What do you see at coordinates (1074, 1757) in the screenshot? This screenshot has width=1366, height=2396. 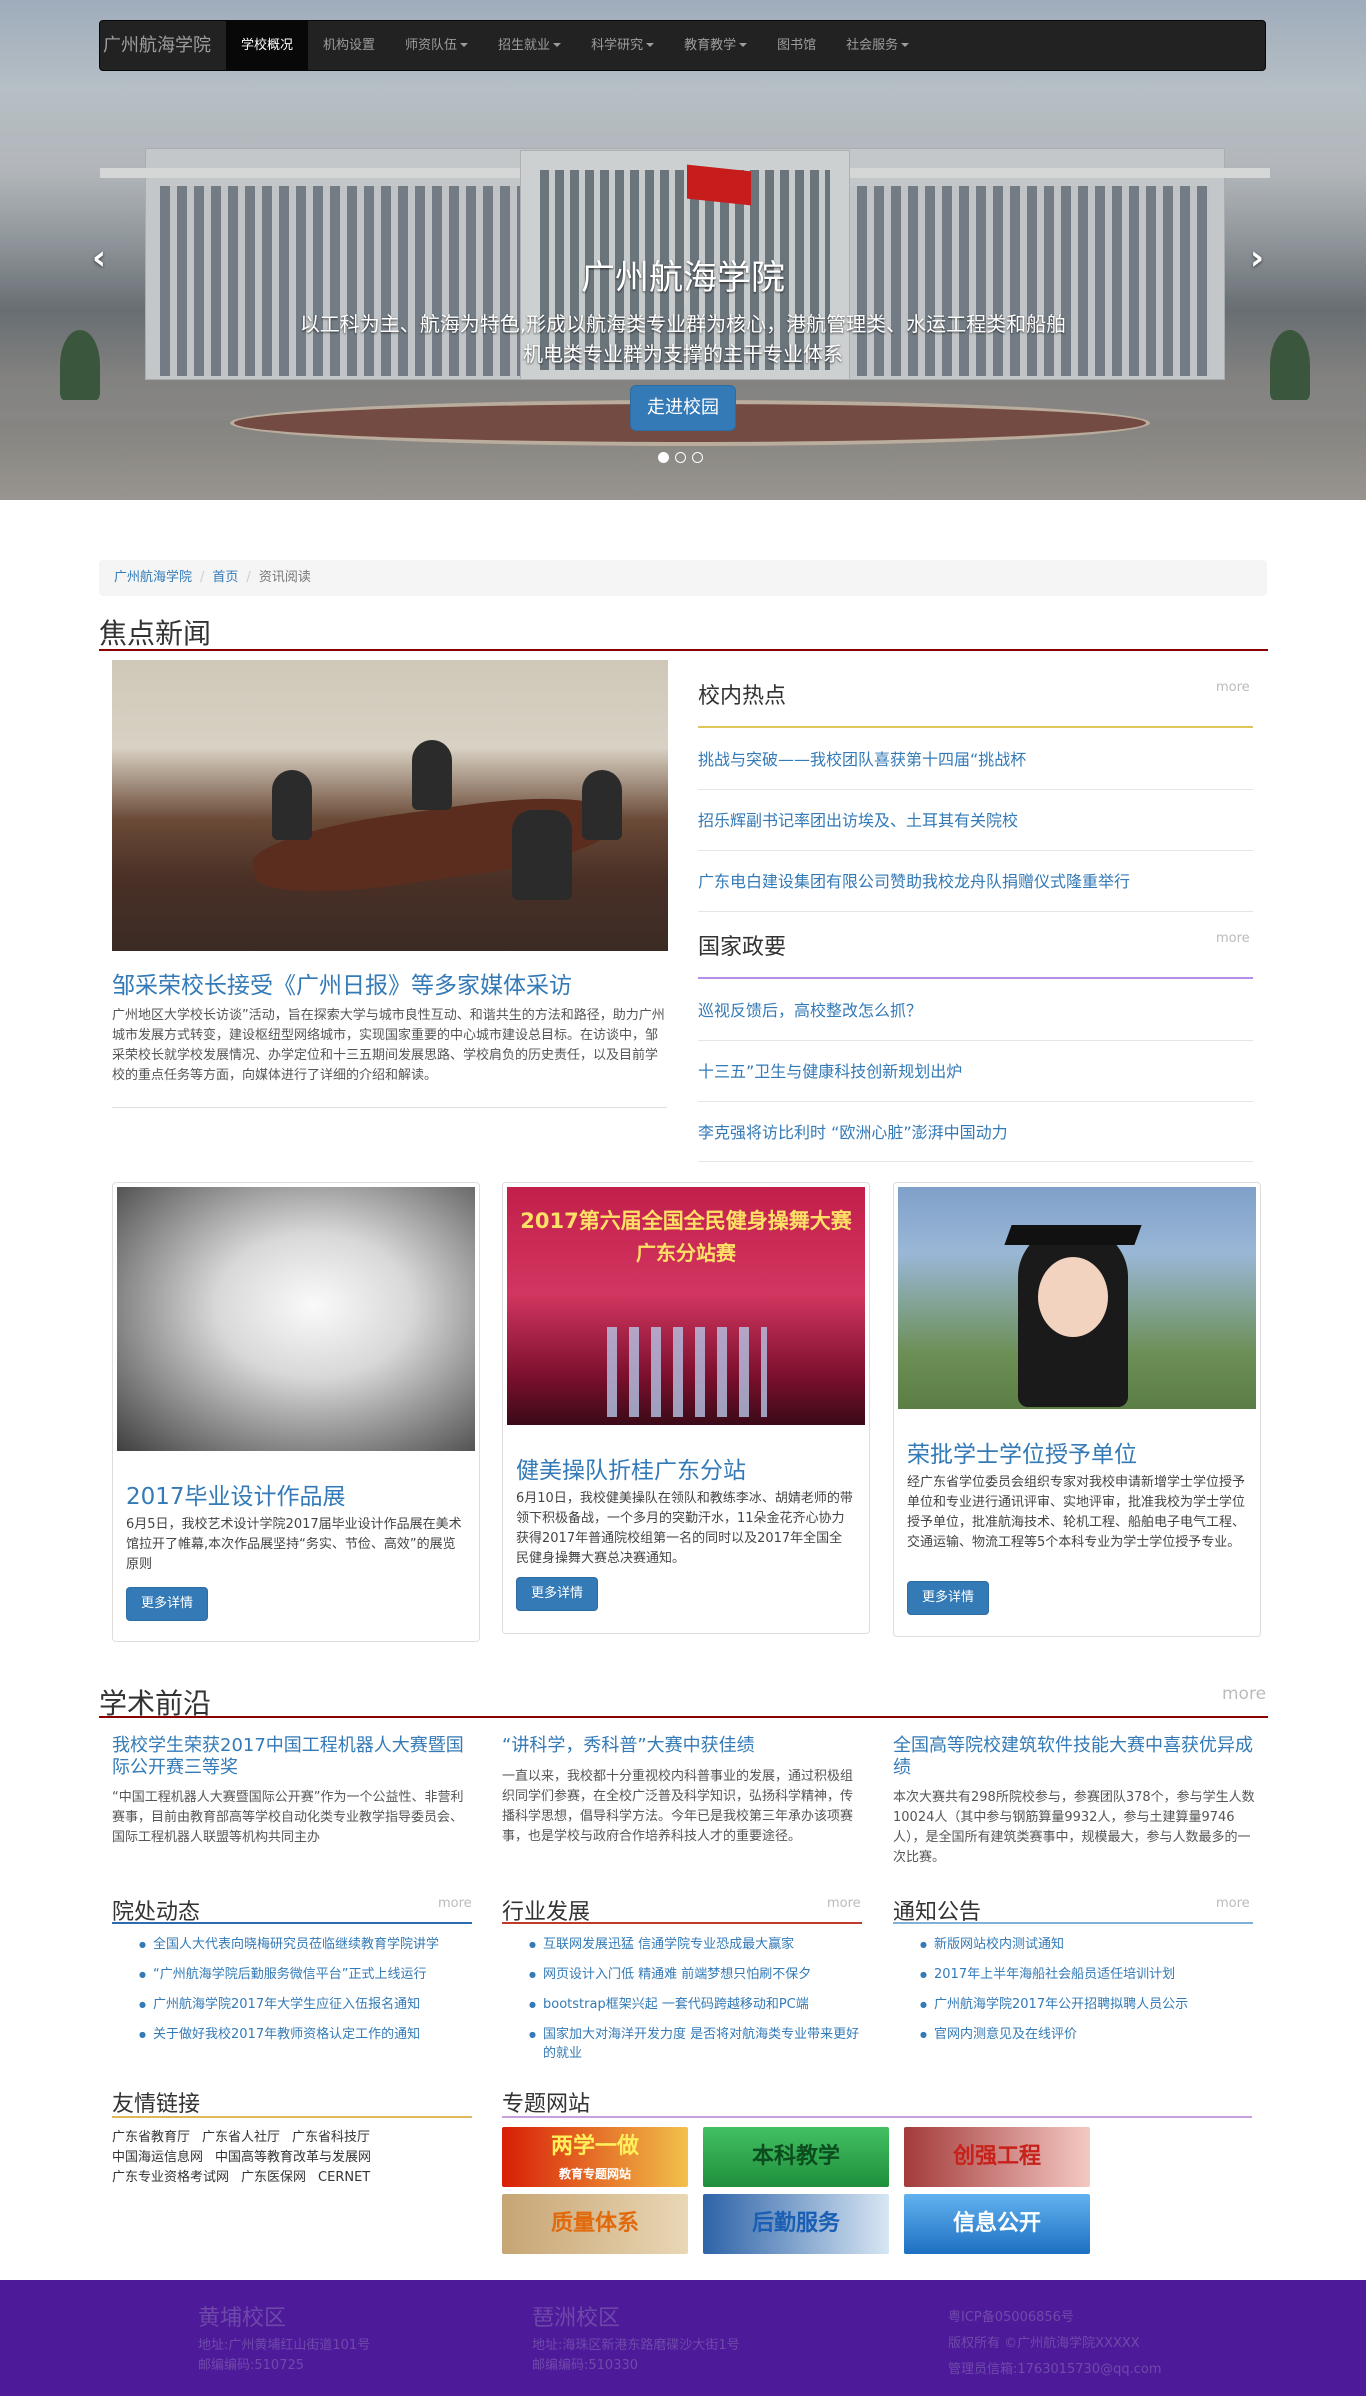 I see `academic-item-title: 全国高等院校建筑软件技能大赛中喜获优异成绩` at bounding box center [1074, 1757].